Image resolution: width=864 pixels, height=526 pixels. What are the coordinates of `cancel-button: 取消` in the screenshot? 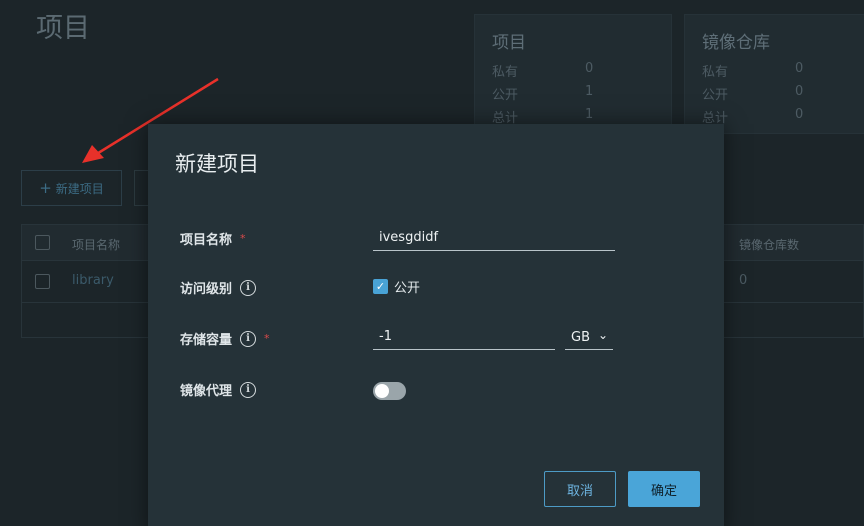 It's located at (580, 489).